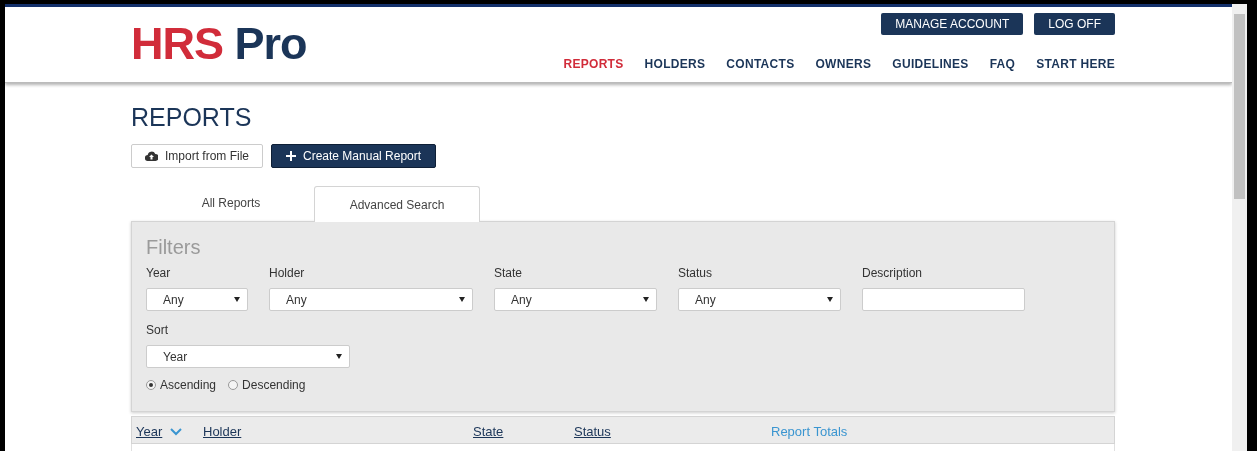  What do you see at coordinates (397, 204) in the screenshot?
I see `tab: Advanced Search` at bounding box center [397, 204].